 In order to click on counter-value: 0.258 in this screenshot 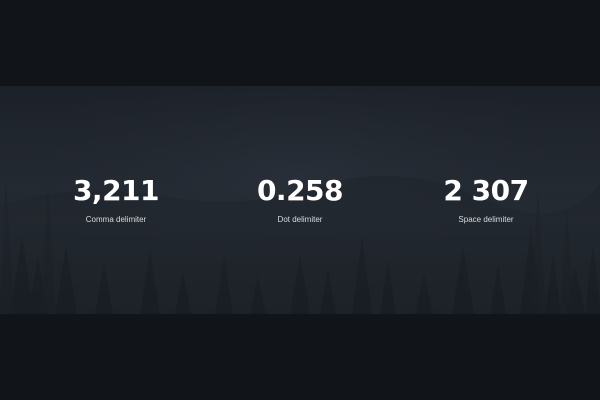, I will do `click(300, 190)`.